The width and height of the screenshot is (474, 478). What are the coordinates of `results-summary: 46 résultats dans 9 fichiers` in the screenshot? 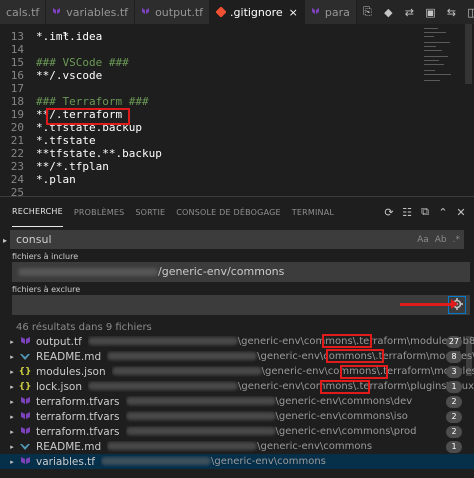 It's located at (84, 327).